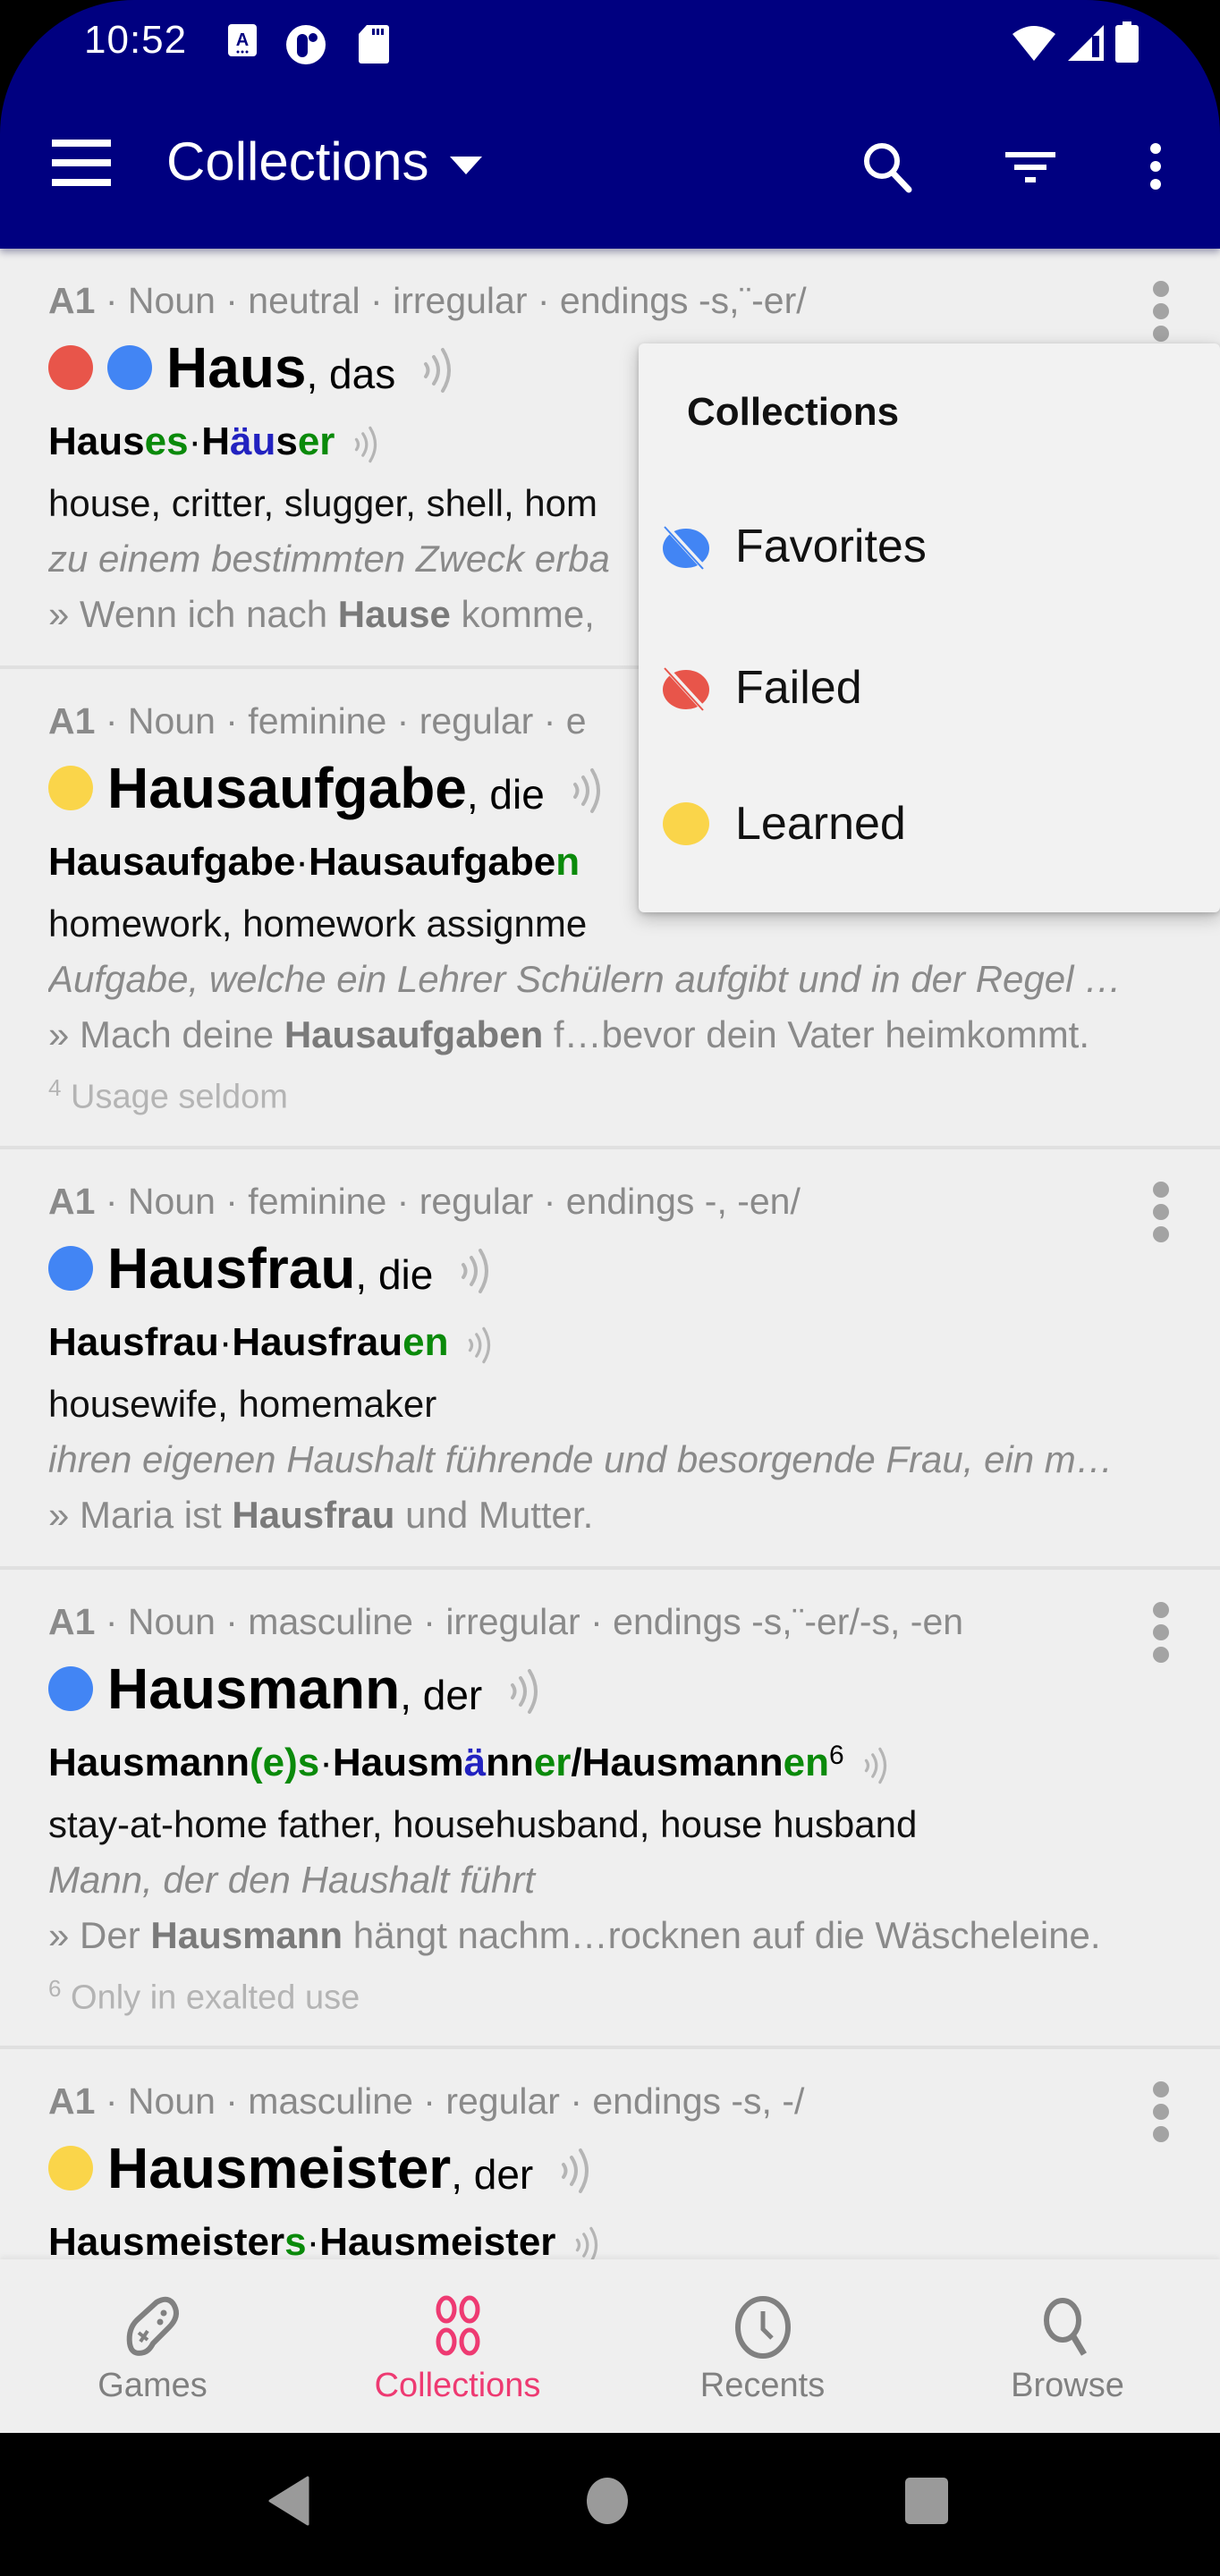 This screenshot has height=2576, width=1220. Describe the element at coordinates (458, 2385) in the screenshot. I see `nav-label: Collections` at that location.